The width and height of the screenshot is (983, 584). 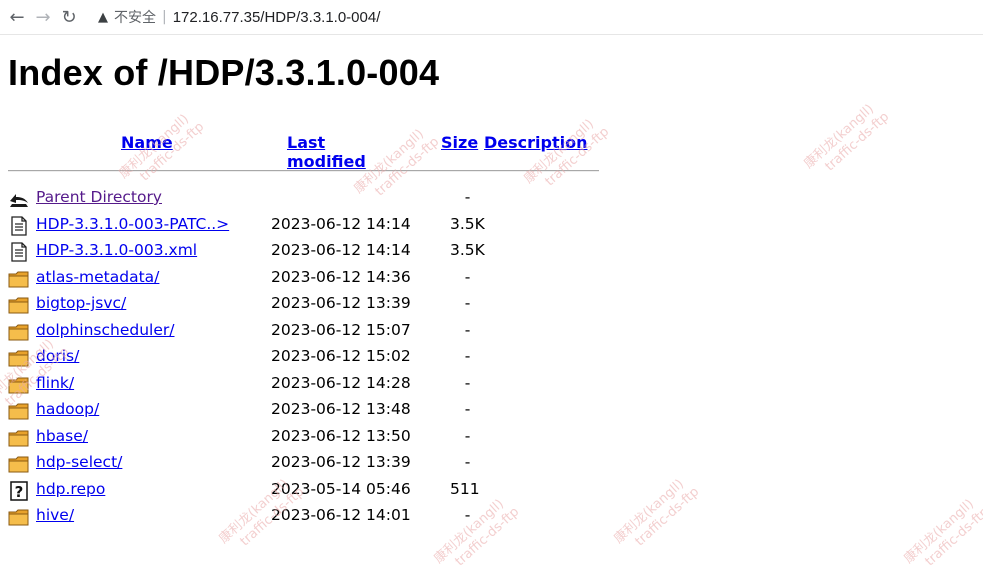 I want to click on file-link: bigtop-jsvc/, so click(x=81, y=303).